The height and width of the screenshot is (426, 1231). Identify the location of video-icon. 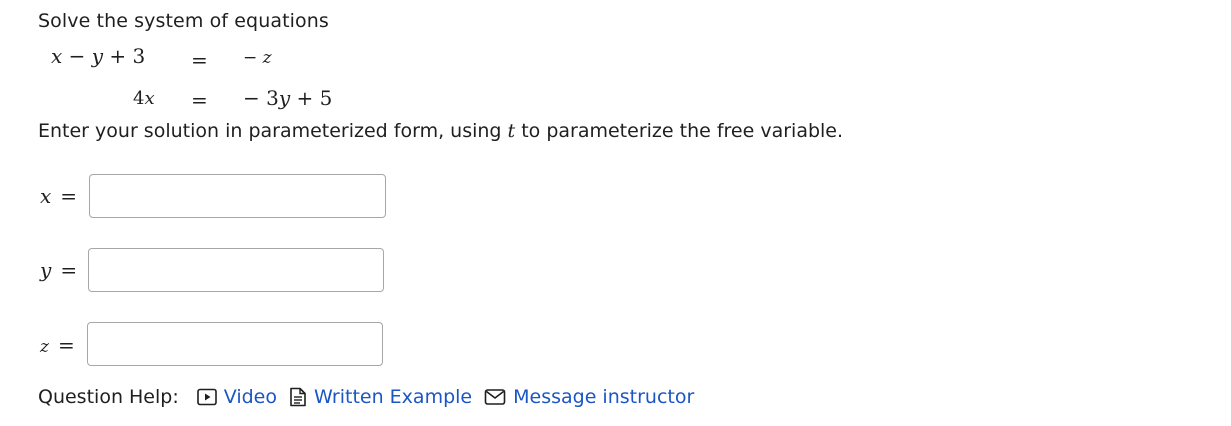
(206, 397).